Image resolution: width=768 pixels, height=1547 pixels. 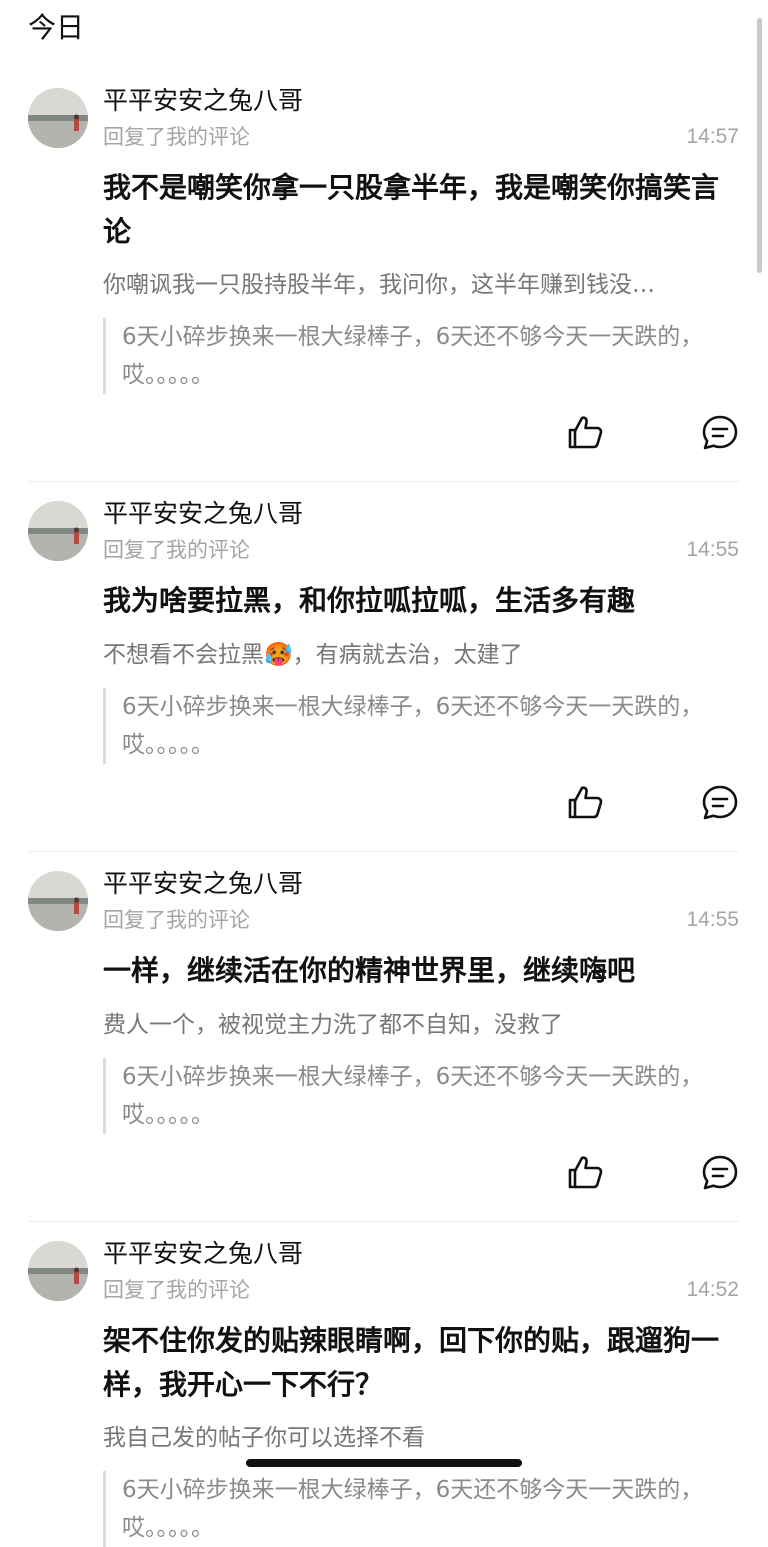 What do you see at coordinates (418, 210) in the screenshot?
I see `comment-text: 我不是嘲笑你拿一只股拿半年，我是嘲笑你搞笑言论` at bounding box center [418, 210].